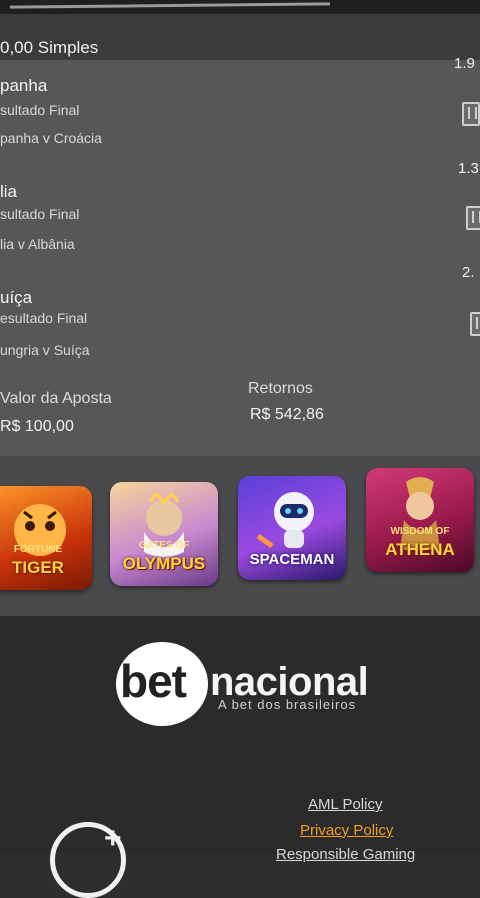 This screenshot has height=898, width=480. What do you see at coordinates (420, 549) in the screenshot?
I see `game-title: ATHENA` at bounding box center [420, 549].